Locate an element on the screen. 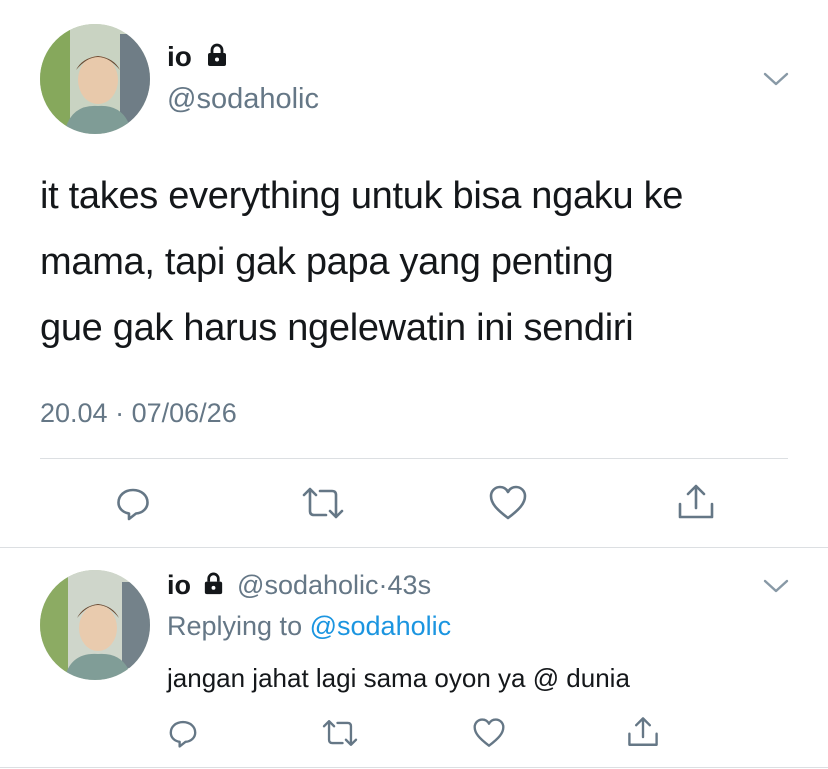  tweet-line: it takes everything untuk bisa ngaku ke is located at coordinates (362, 196).